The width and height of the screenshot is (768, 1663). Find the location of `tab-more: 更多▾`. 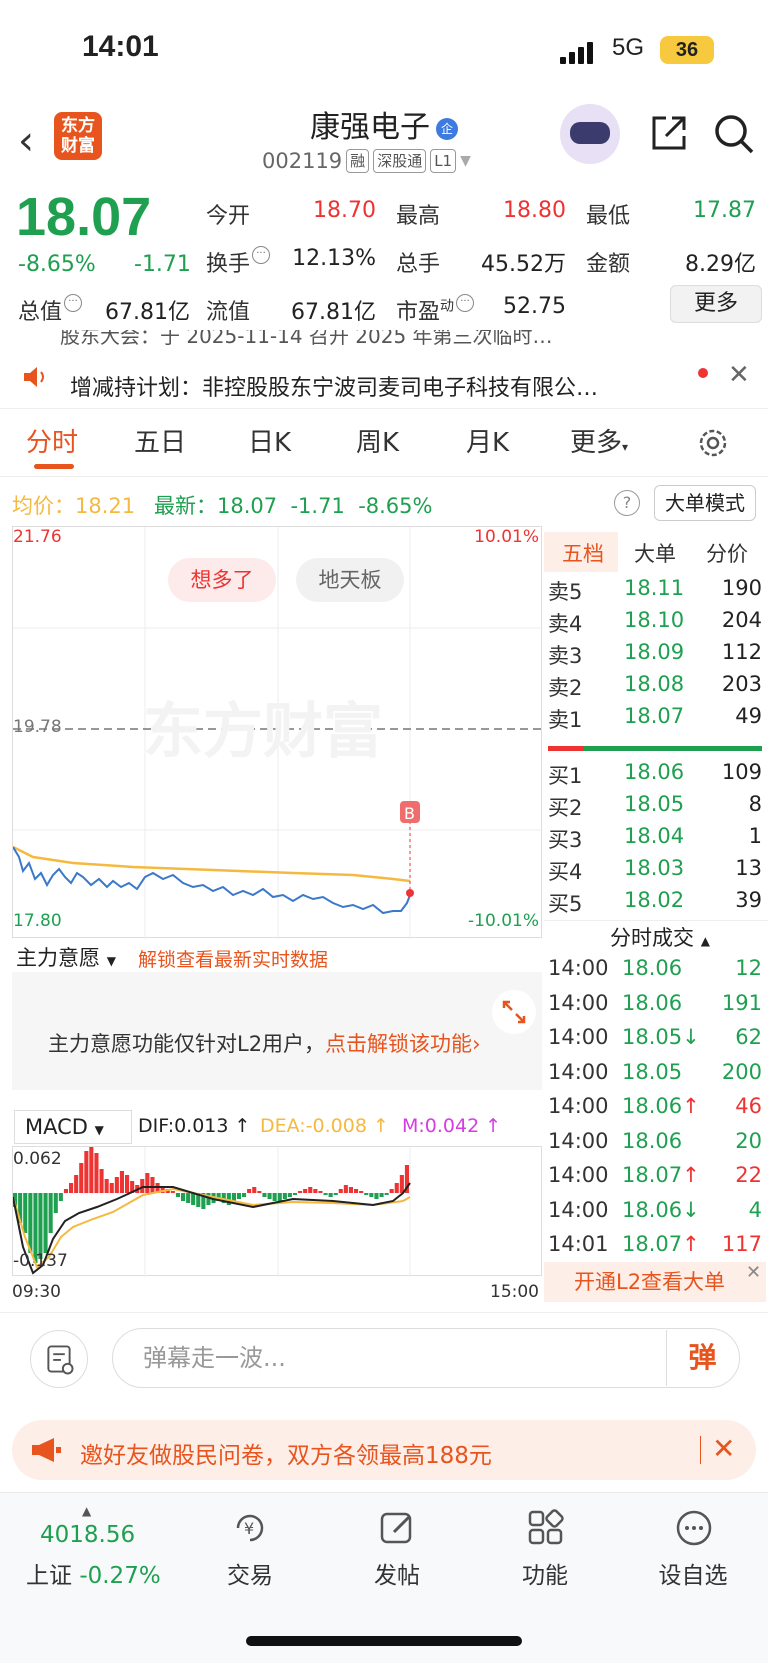

tab-more: 更多▾ is located at coordinates (599, 440).